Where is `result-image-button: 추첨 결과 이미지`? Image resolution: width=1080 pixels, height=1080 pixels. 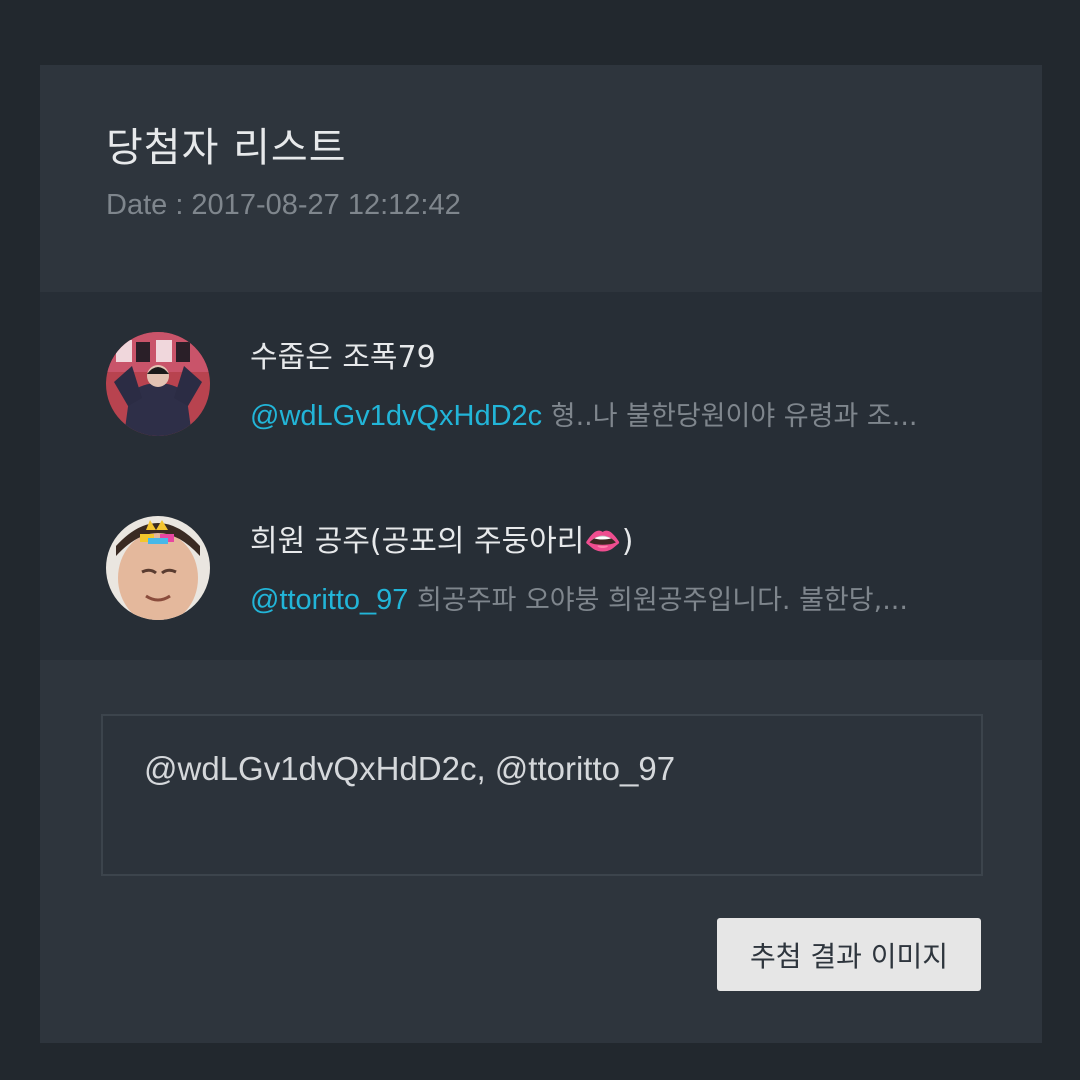 result-image-button: 추첨 결과 이미지 is located at coordinates (849, 954).